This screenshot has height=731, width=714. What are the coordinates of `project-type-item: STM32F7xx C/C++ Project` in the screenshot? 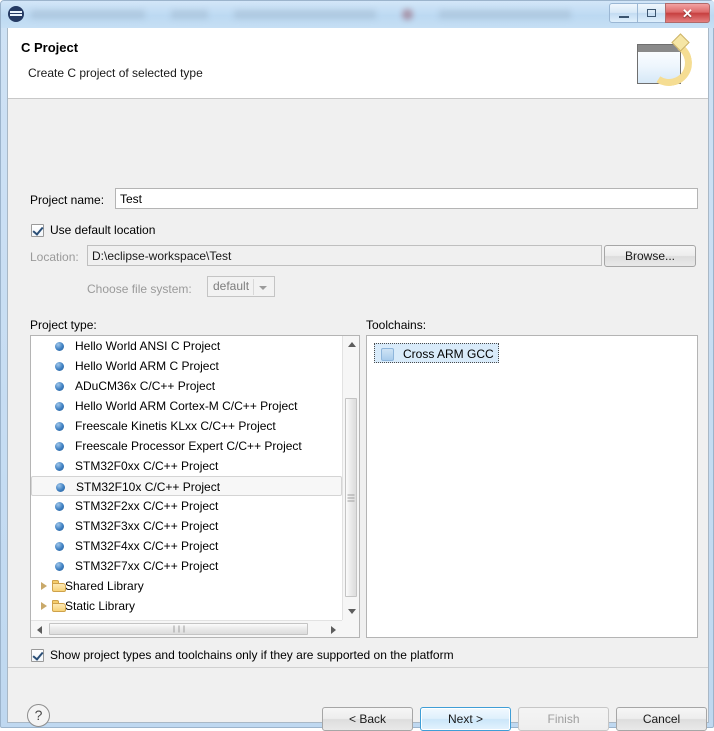 It's located at (186, 566).